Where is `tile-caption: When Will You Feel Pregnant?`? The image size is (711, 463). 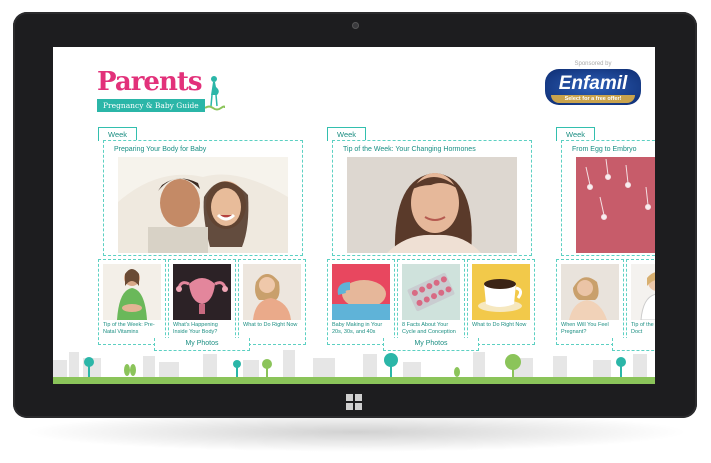
tile-caption: When Will You Feel Pregnant? is located at coordinates (585, 328).